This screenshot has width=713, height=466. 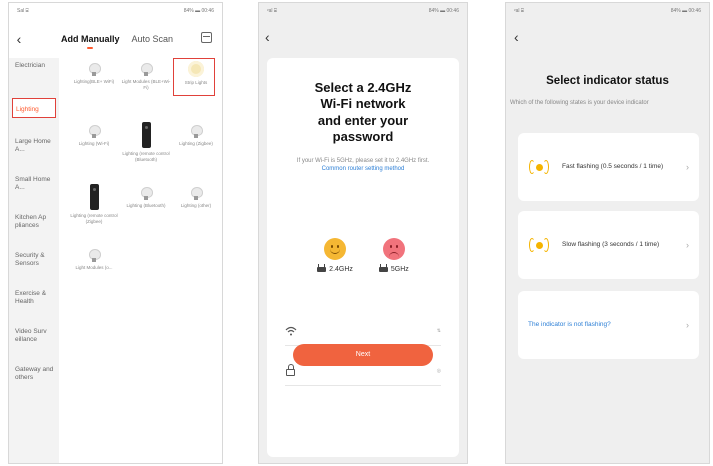 What do you see at coordinates (335, 249) in the screenshot?
I see `happy-face-icon` at bounding box center [335, 249].